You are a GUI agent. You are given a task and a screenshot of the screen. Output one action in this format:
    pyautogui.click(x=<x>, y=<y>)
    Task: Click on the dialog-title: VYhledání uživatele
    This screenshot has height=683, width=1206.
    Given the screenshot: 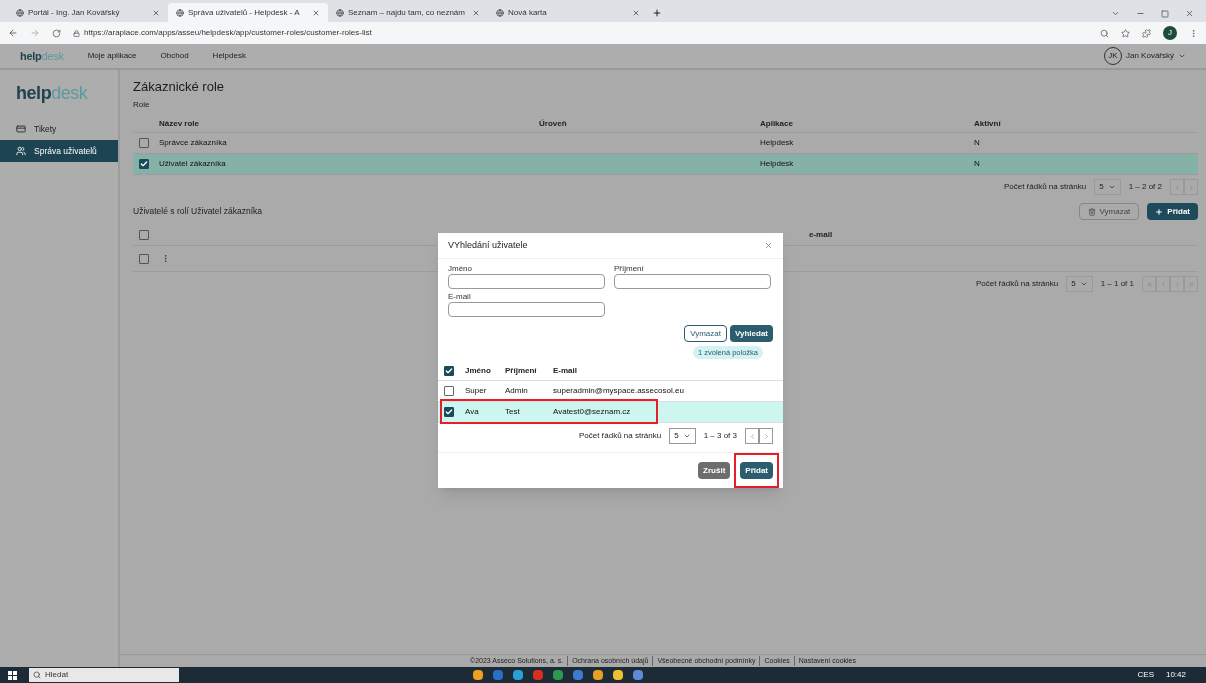 What is the action you would take?
    pyautogui.click(x=488, y=245)
    